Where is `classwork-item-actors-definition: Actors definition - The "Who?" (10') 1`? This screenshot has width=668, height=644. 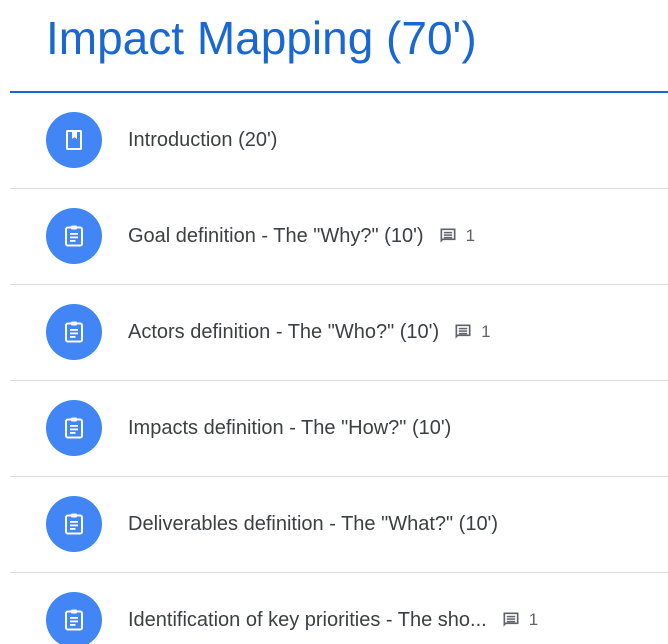
classwork-item-actors-definition: Actors definition - The "Who?" (10') 1 is located at coordinates (339, 333).